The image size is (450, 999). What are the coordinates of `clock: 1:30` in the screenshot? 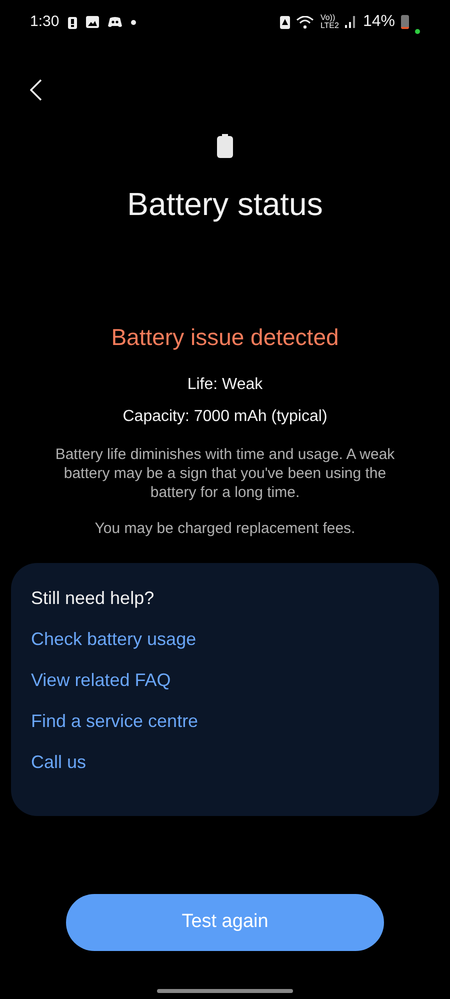 It's located at (45, 22).